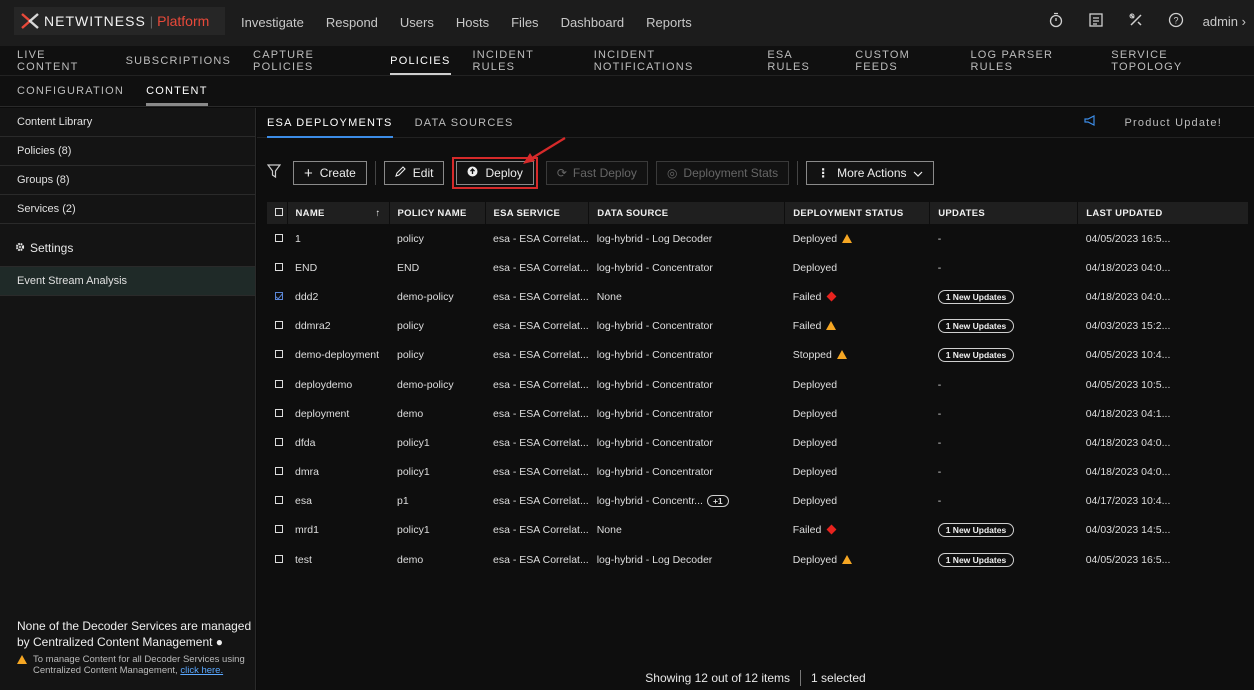  Describe the element at coordinates (201, 670) in the screenshot. I see `ccm-click-here-link: click here.` at that location.